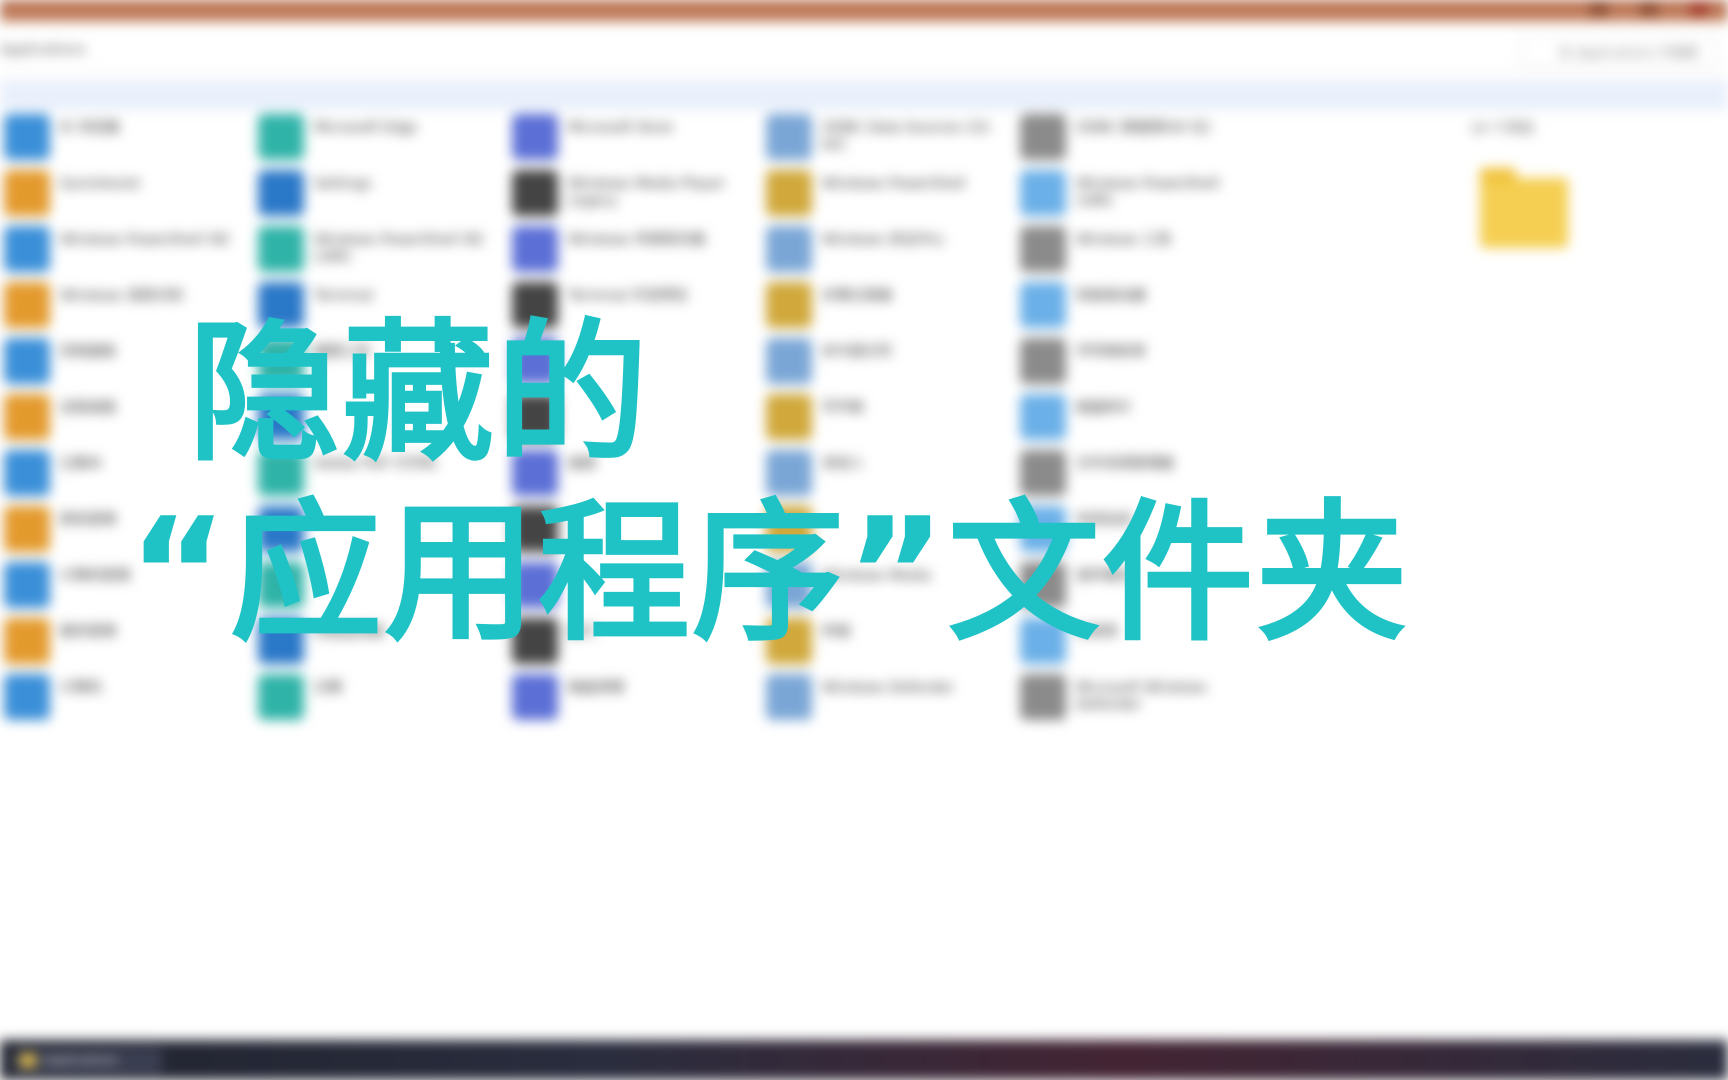  I want to click on overlay-title-line2: “应用程序”文件夹, so click(769, 573).